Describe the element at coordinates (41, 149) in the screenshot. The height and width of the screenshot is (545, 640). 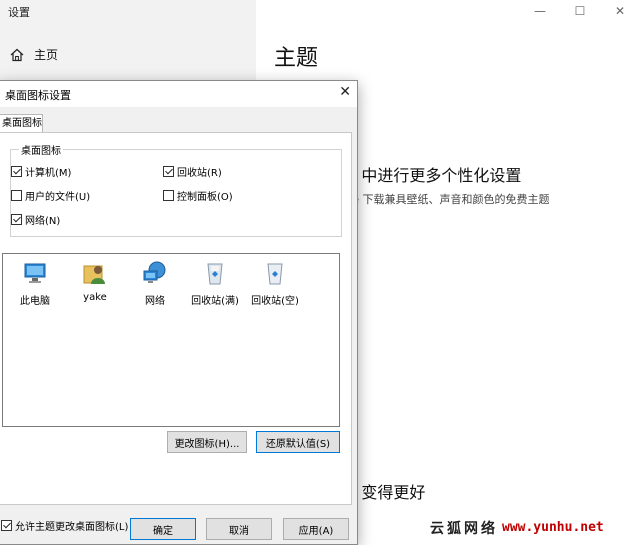
I see `group-label: 桌面图标` at that location.